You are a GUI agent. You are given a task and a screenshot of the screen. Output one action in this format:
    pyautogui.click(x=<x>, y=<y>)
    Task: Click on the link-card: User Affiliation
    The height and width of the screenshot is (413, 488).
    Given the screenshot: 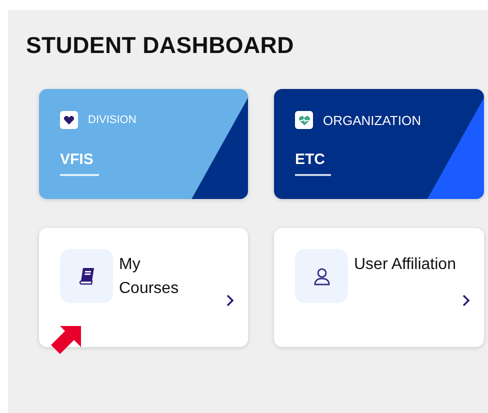 What is the action you would take?
    pyautogui.click(x=379, y=287)
    